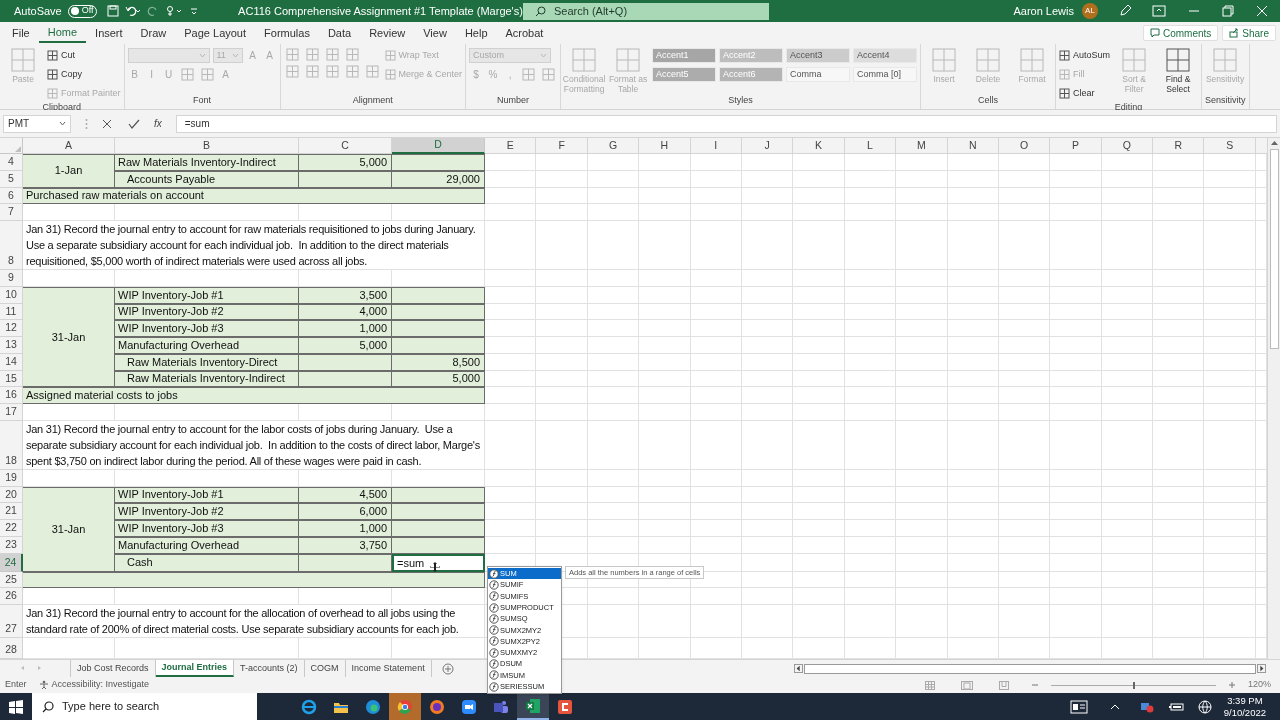 This screenshot has width=1280, height=720. What do you see at coordinates (1024, 146) in the screenshot?
I see `column-header: O` at bounding box center [1024, 146].